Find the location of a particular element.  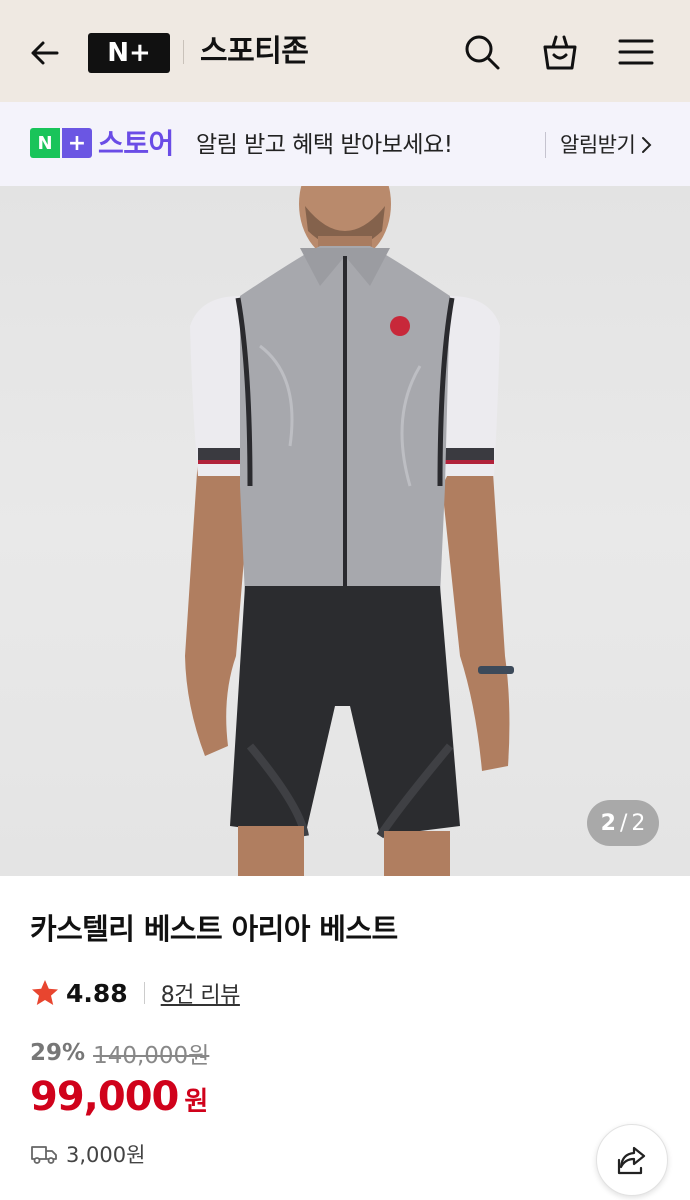

image-page-indicator: 2 / 2 is located at coordinates (623, 823).